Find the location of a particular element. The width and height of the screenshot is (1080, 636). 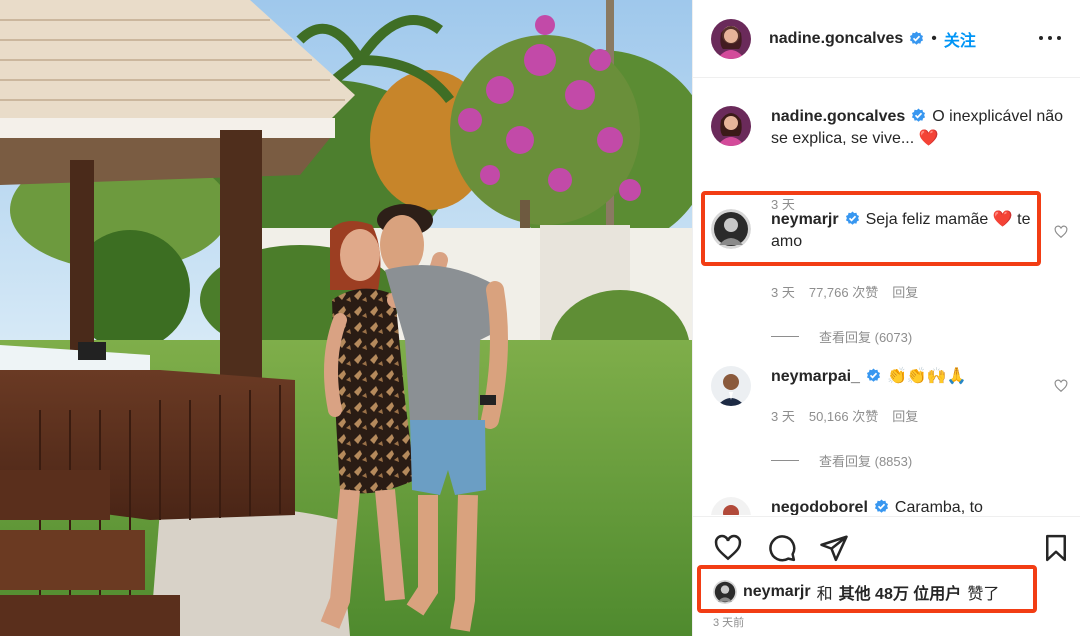

comment-text: Caramba, to is located at coordinates (938, 507).